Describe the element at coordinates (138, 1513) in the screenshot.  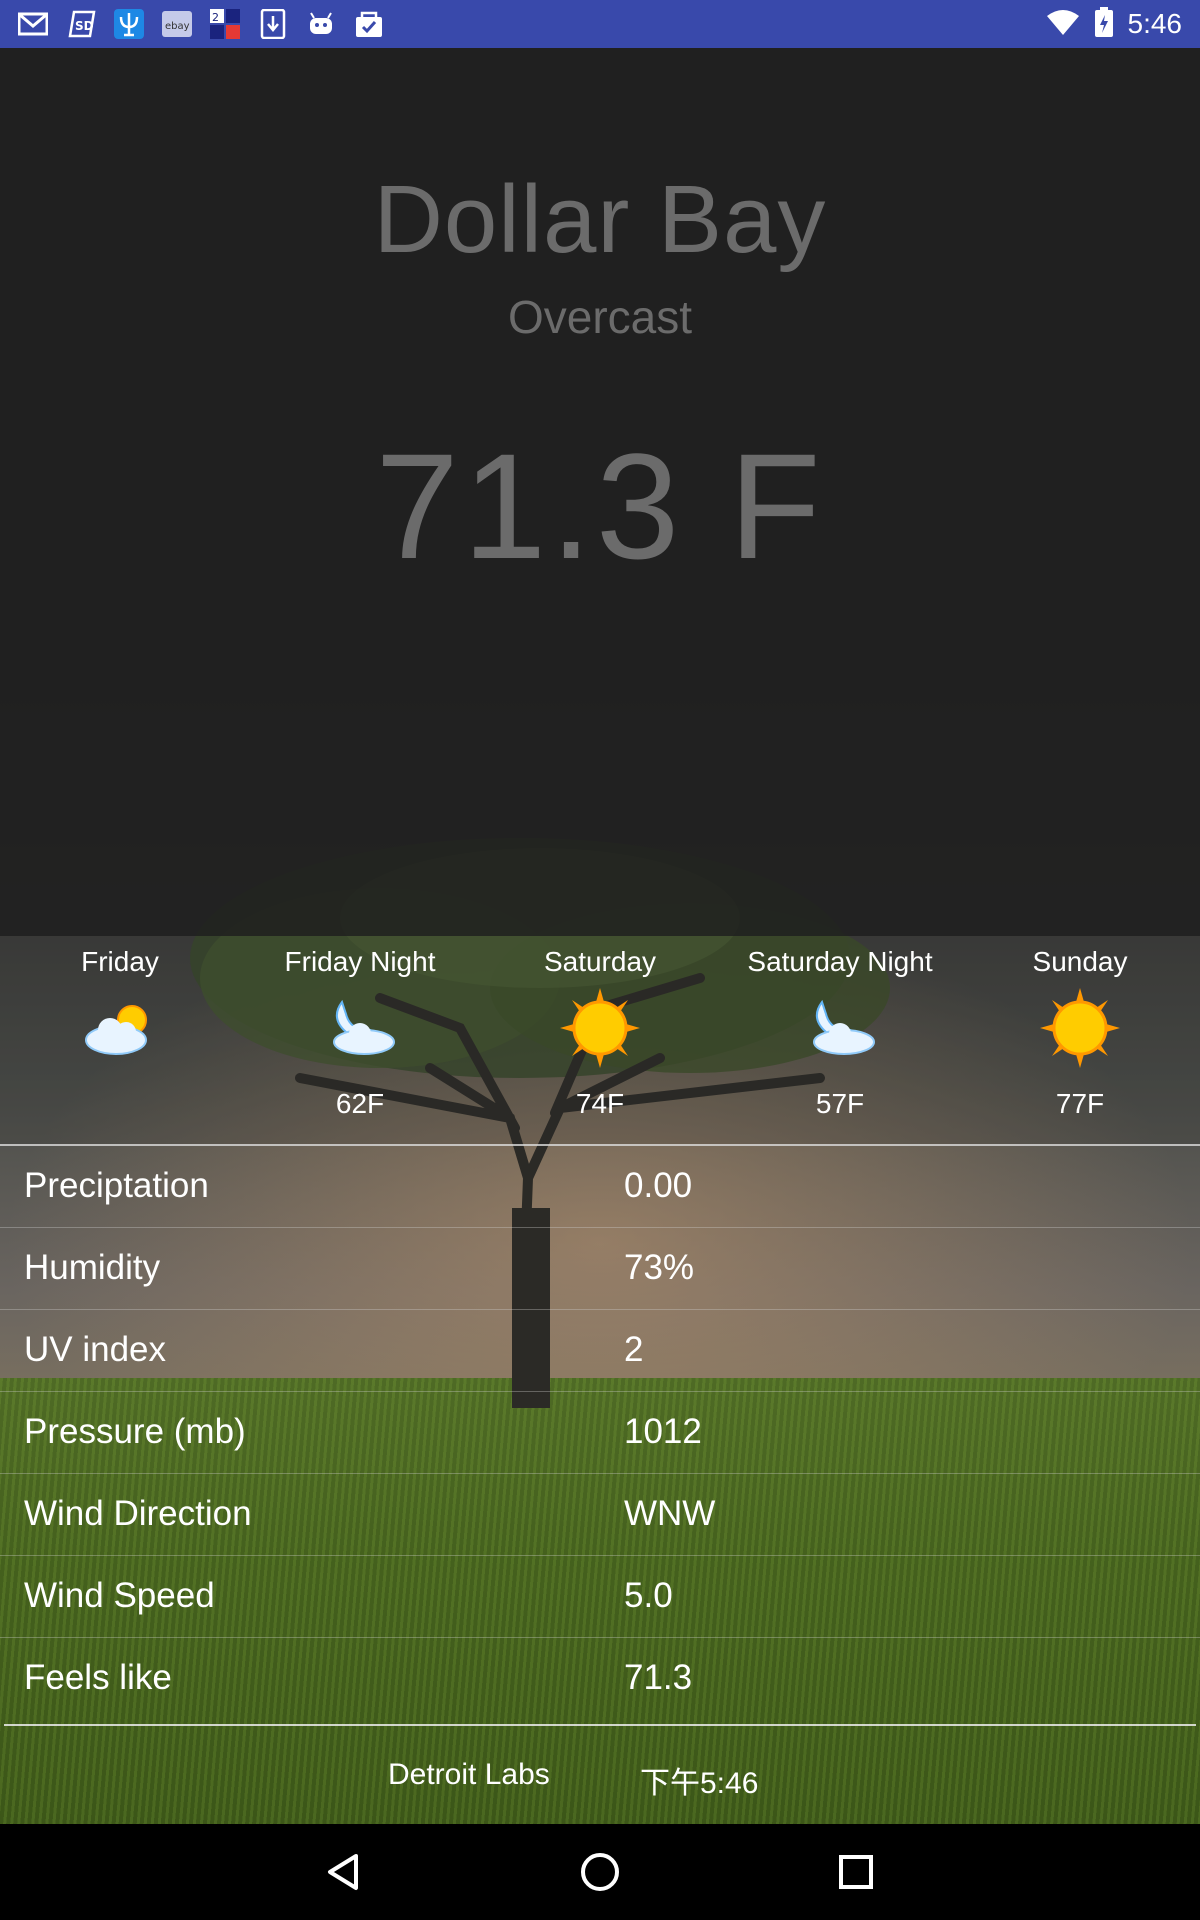
I see `detail-label: Wind Direction` at that location.